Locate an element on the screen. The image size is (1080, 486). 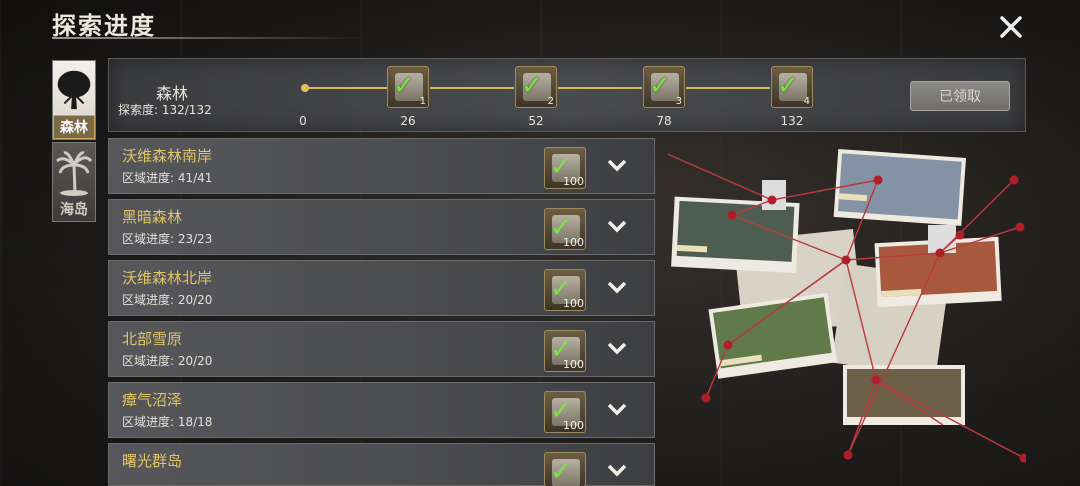
list-item: 沃维森林北岸 区域进度: 20/20 ✓ 100 is located at coordinates (381, 288).